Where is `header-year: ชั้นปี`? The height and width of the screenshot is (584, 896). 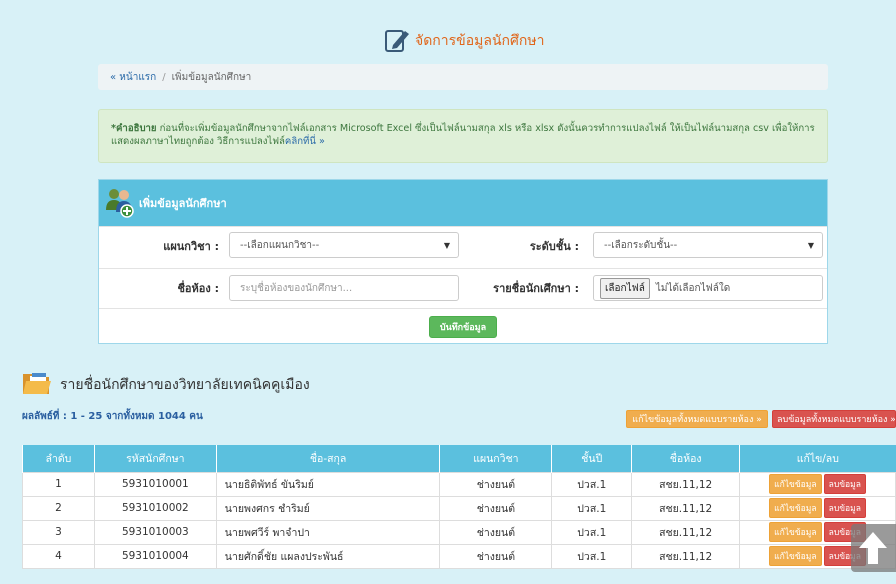 header-year: ชั้นปี is located at coordinates (591, 458).